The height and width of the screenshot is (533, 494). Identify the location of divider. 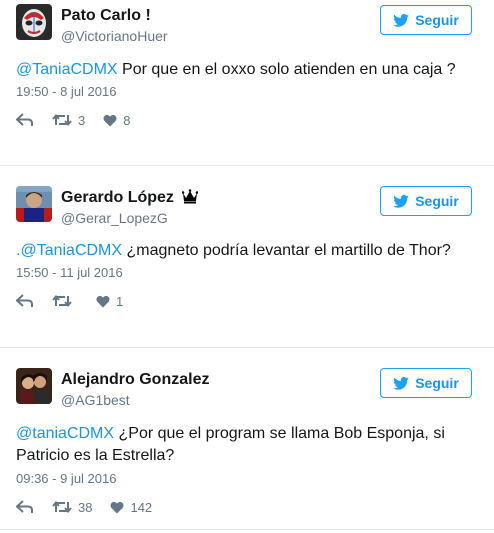
(247, 529).